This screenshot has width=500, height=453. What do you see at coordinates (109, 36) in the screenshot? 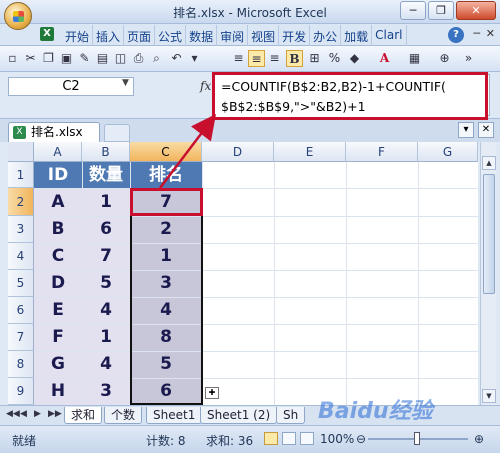
I see `tab-1: 插入` at bounding box center [109, 36].